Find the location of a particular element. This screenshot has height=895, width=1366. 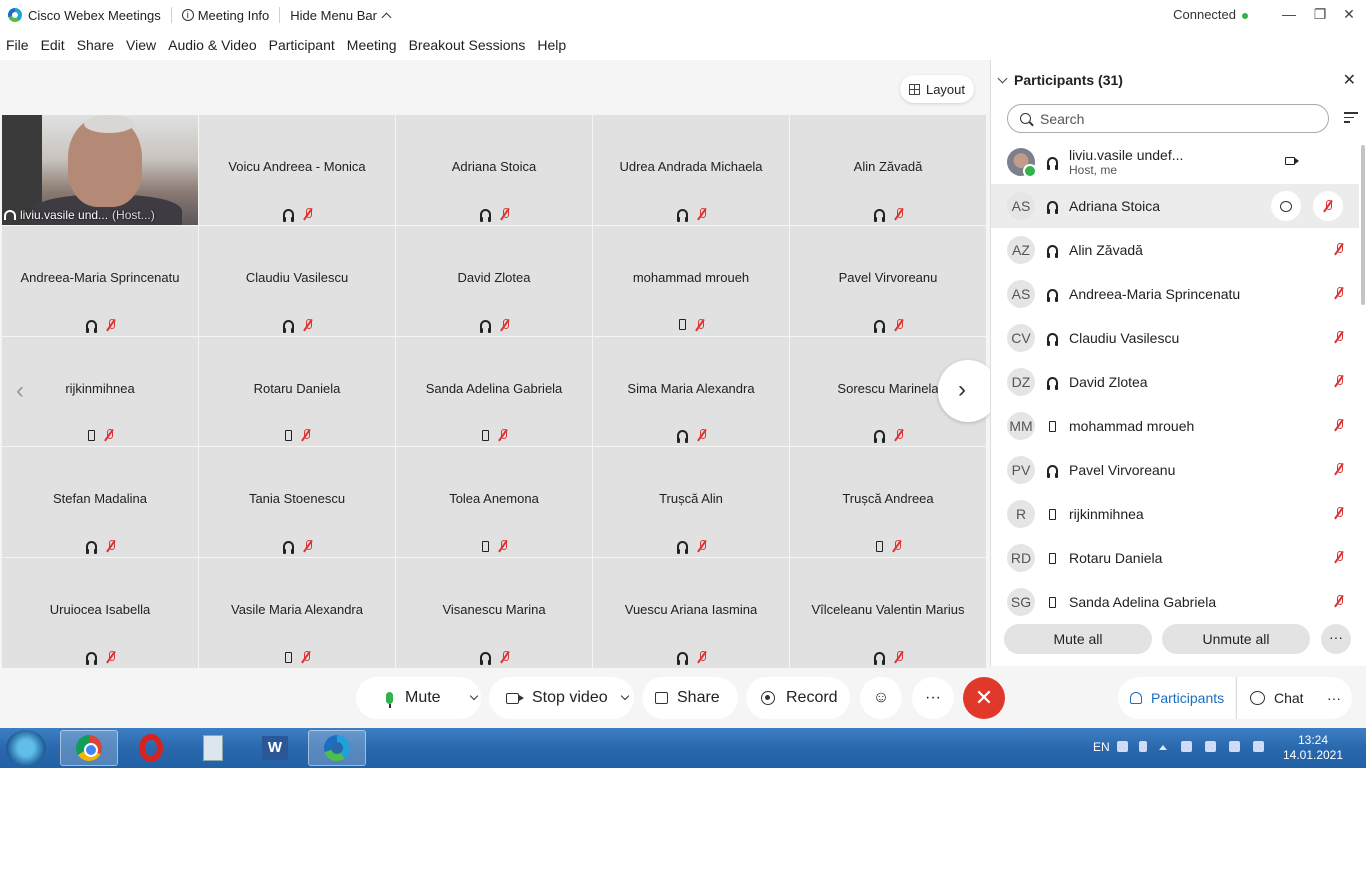

participant-tile: Tolea Anemona is located at coordinates (494, 502).